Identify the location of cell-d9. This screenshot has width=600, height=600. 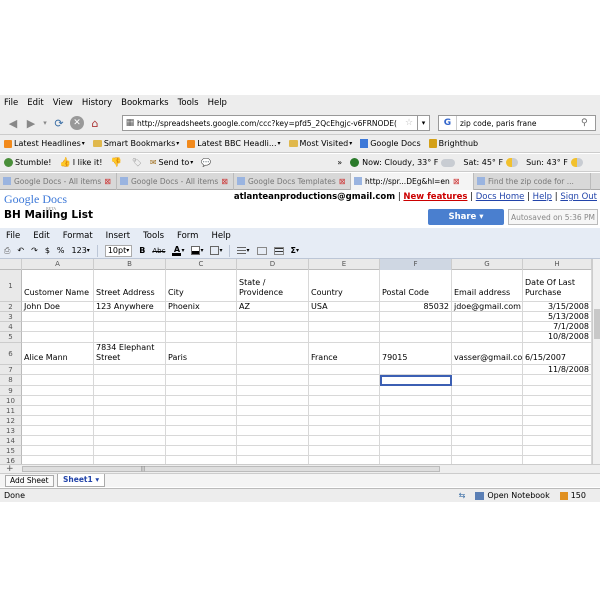
(273, 391).